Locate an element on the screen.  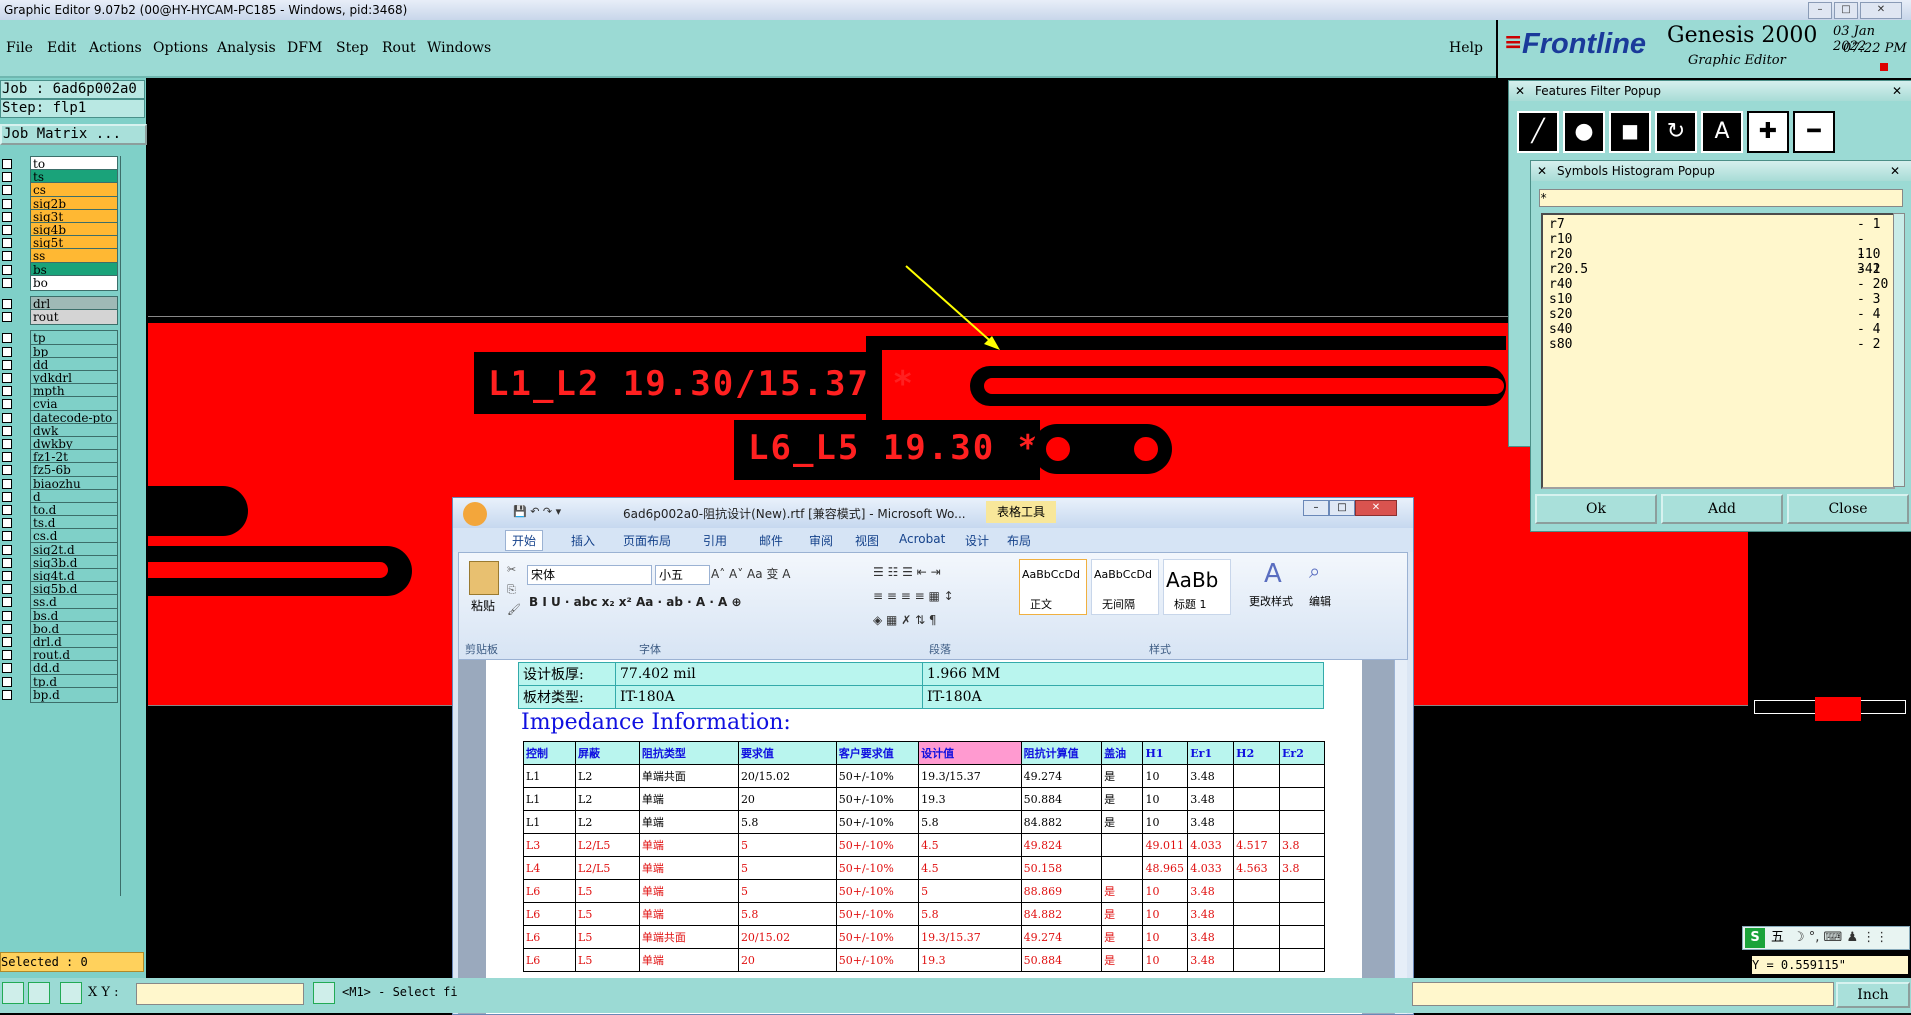
grow-shrink-font-icon: A˄ A˅ Aa 变 A is located at coordinates (750, 573).